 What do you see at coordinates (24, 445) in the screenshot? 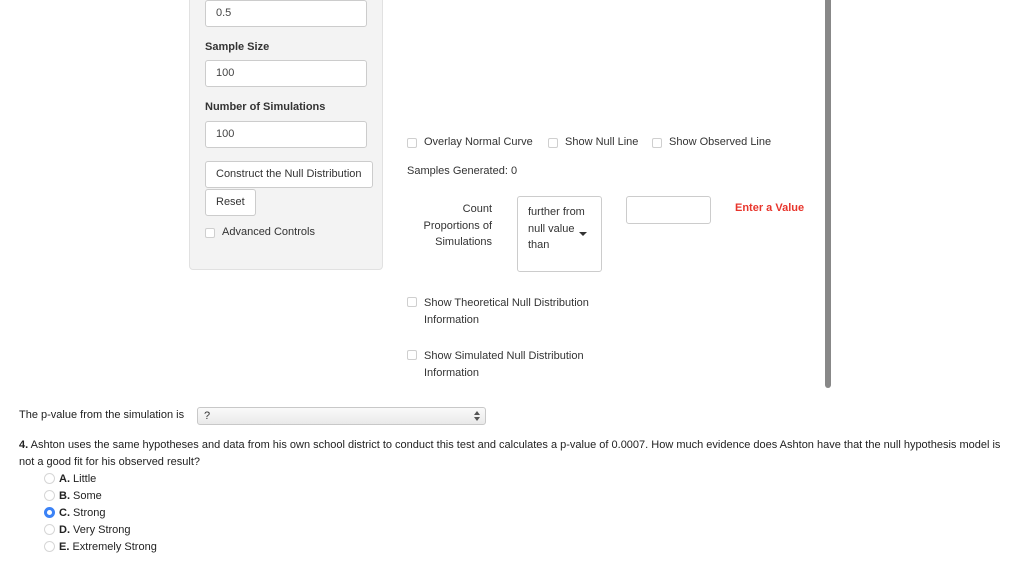
I see `question-number: 4.` at bounding box center [24, 445].